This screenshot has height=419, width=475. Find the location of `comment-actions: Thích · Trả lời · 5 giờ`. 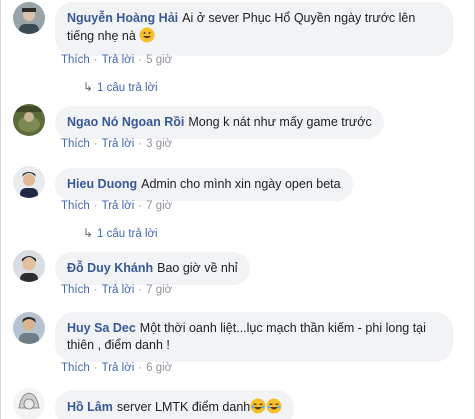

comment-actions: Thích · Trả lời · 5 giờ is located at coordinates (117, 60).